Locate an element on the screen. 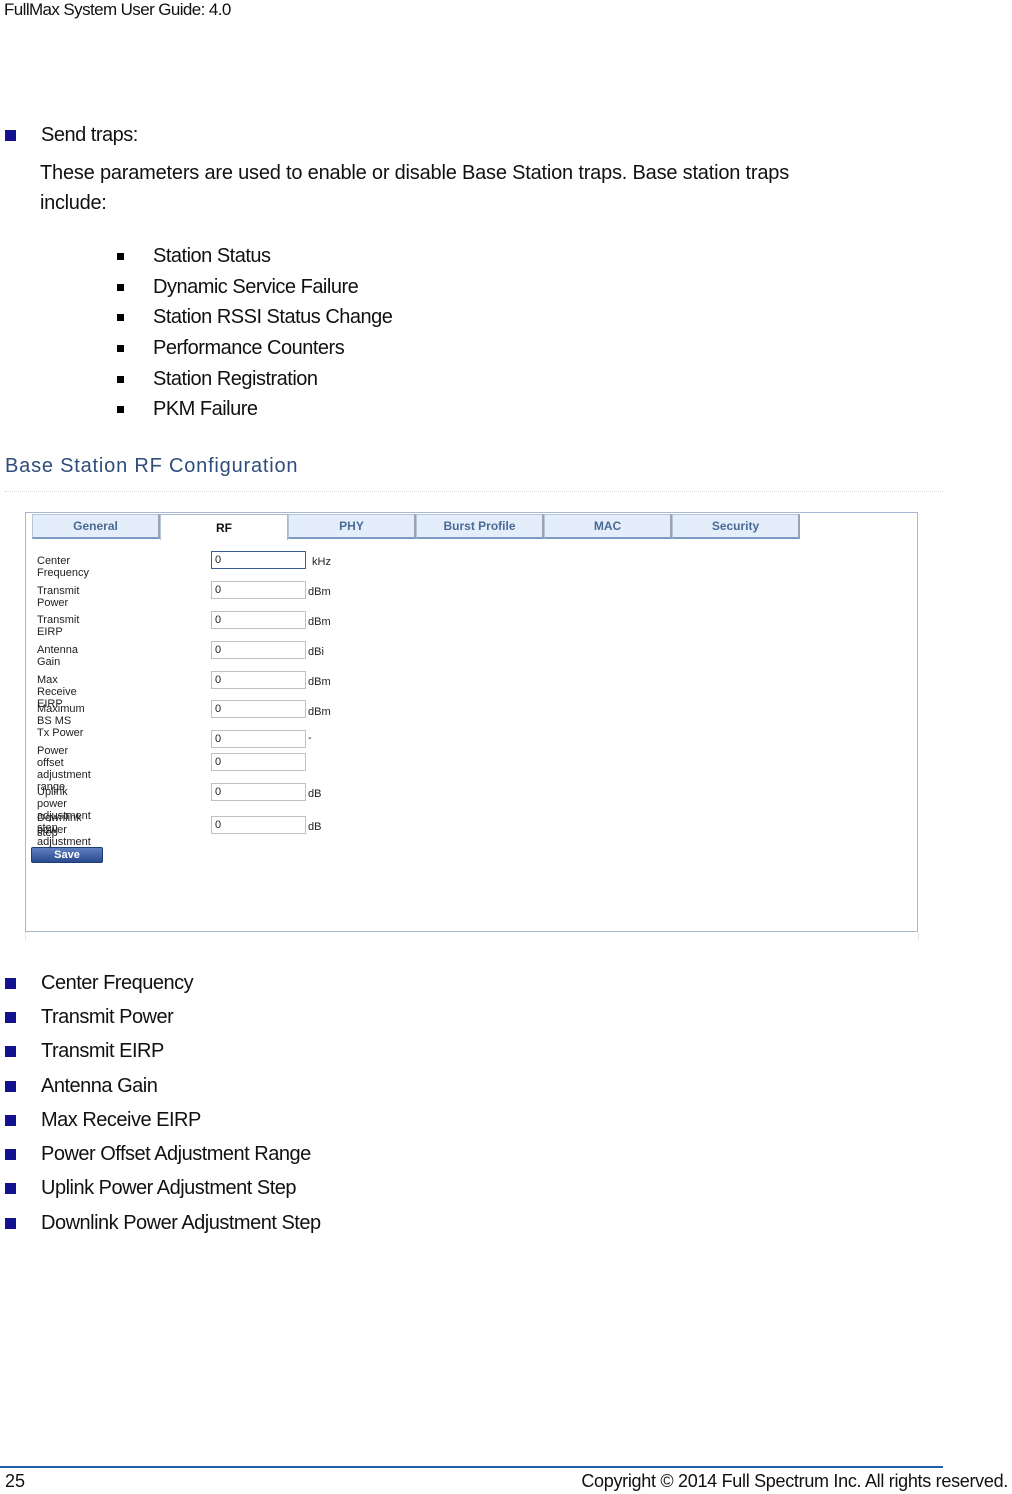 This screenshot has height=1494, width=1012. field-label-transmit-eirp: Transmit EIRP is located at coordinates (58, 626).